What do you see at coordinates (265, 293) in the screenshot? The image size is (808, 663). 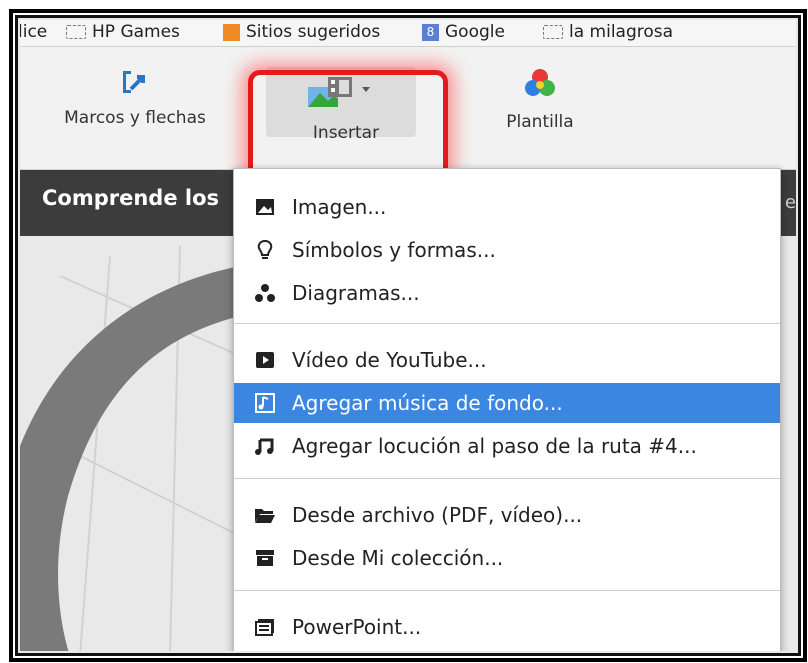 I see `diagram-icon` at bounding box center [265, 293].